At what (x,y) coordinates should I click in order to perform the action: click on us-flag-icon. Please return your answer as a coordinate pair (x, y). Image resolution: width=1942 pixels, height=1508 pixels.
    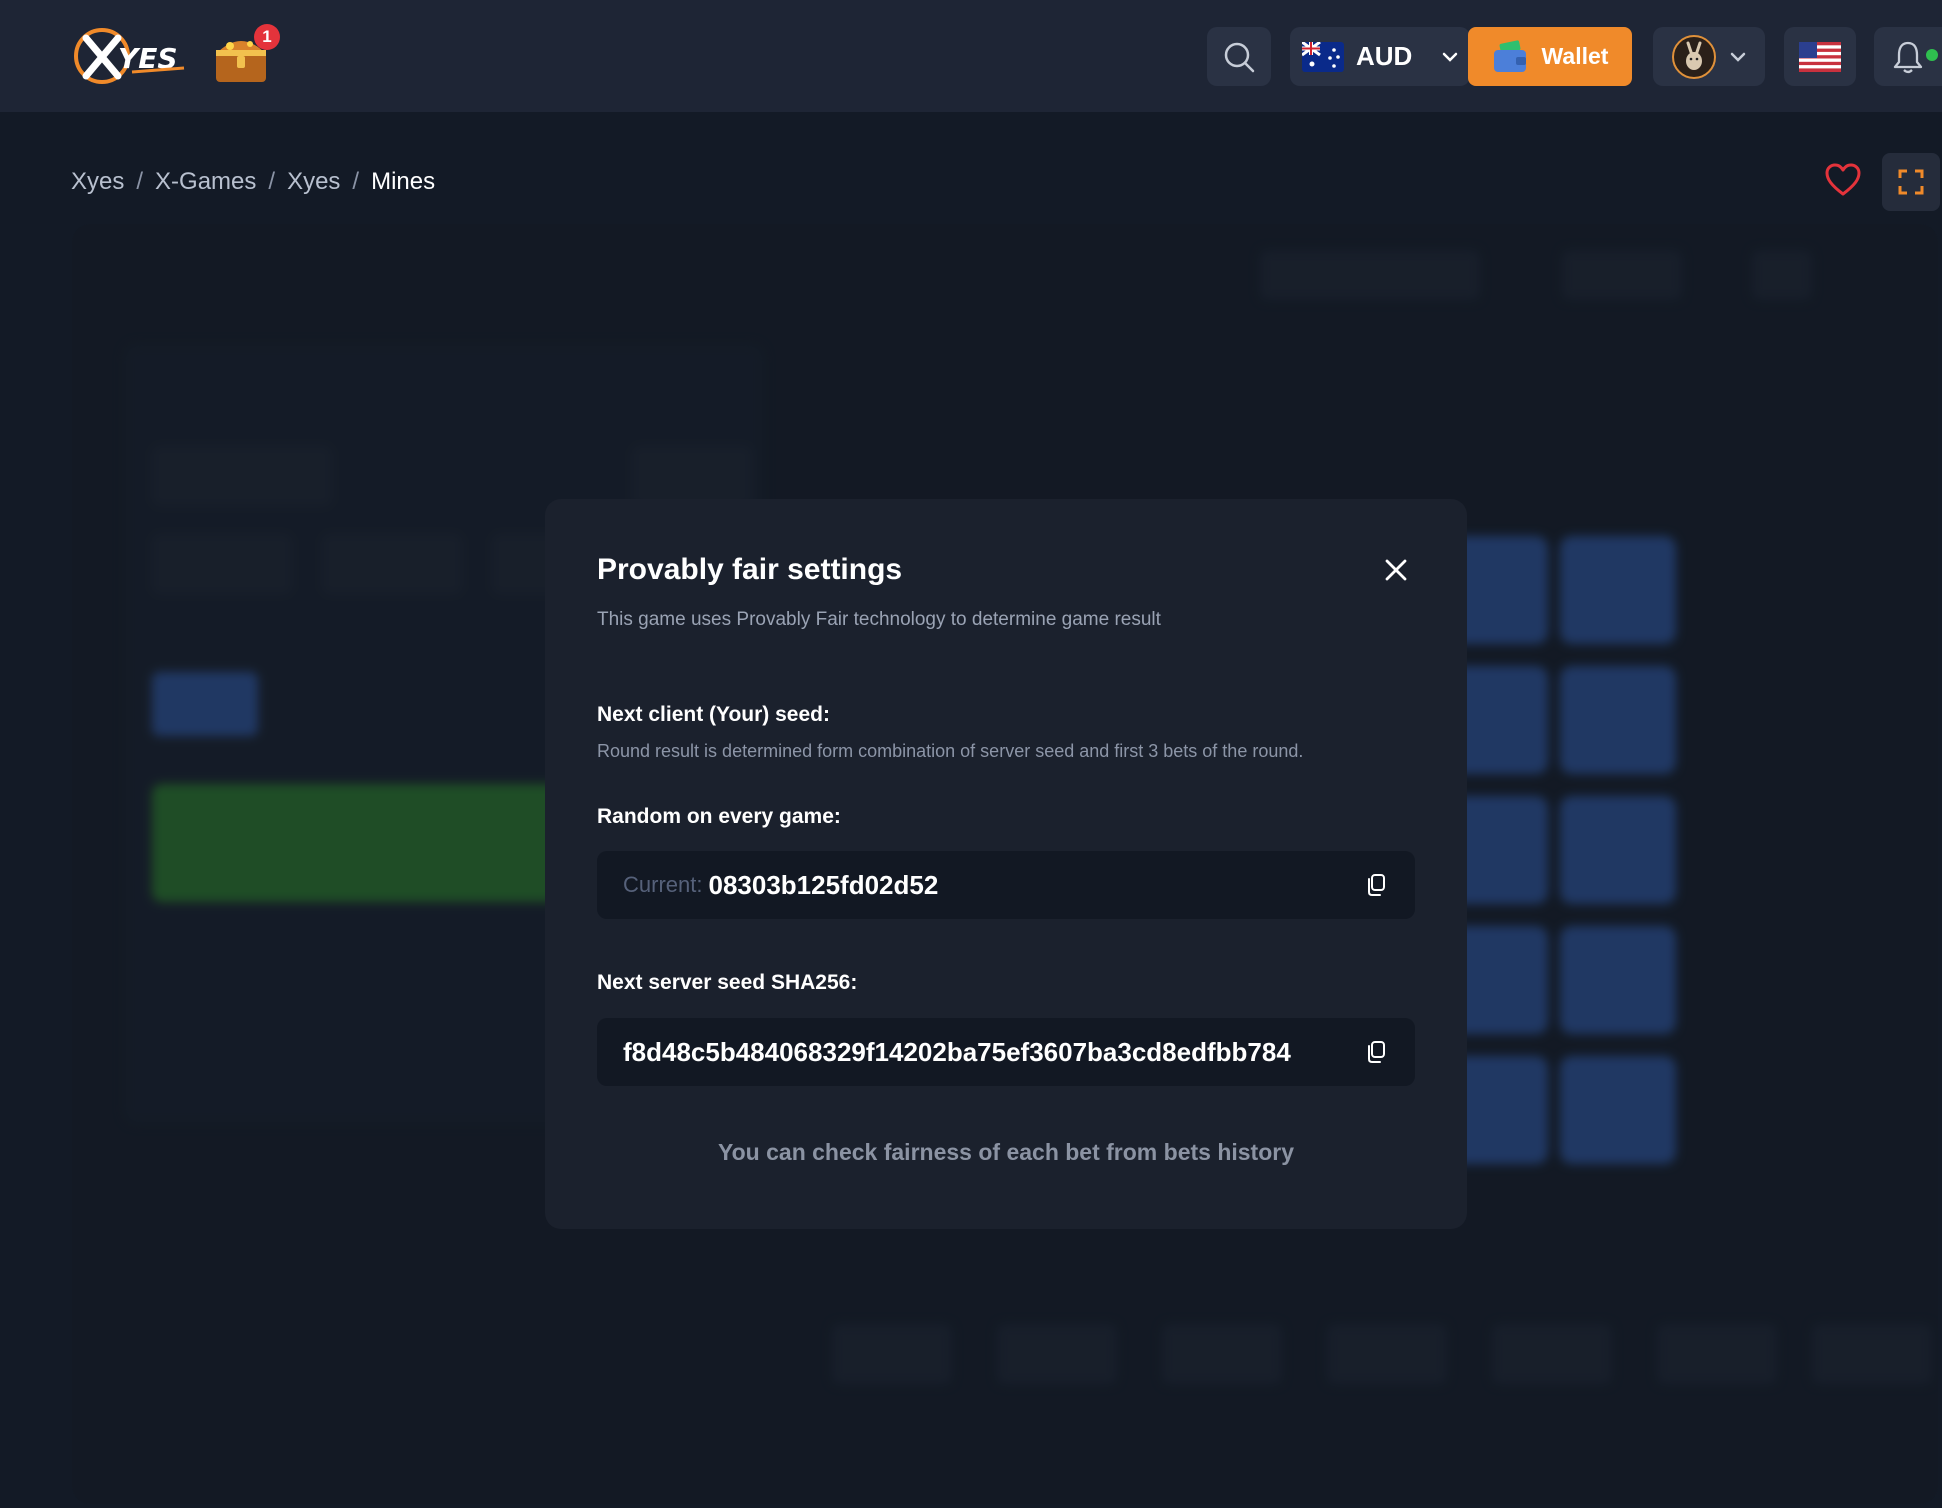
    Looking at the image, I should click on (1820, 56).